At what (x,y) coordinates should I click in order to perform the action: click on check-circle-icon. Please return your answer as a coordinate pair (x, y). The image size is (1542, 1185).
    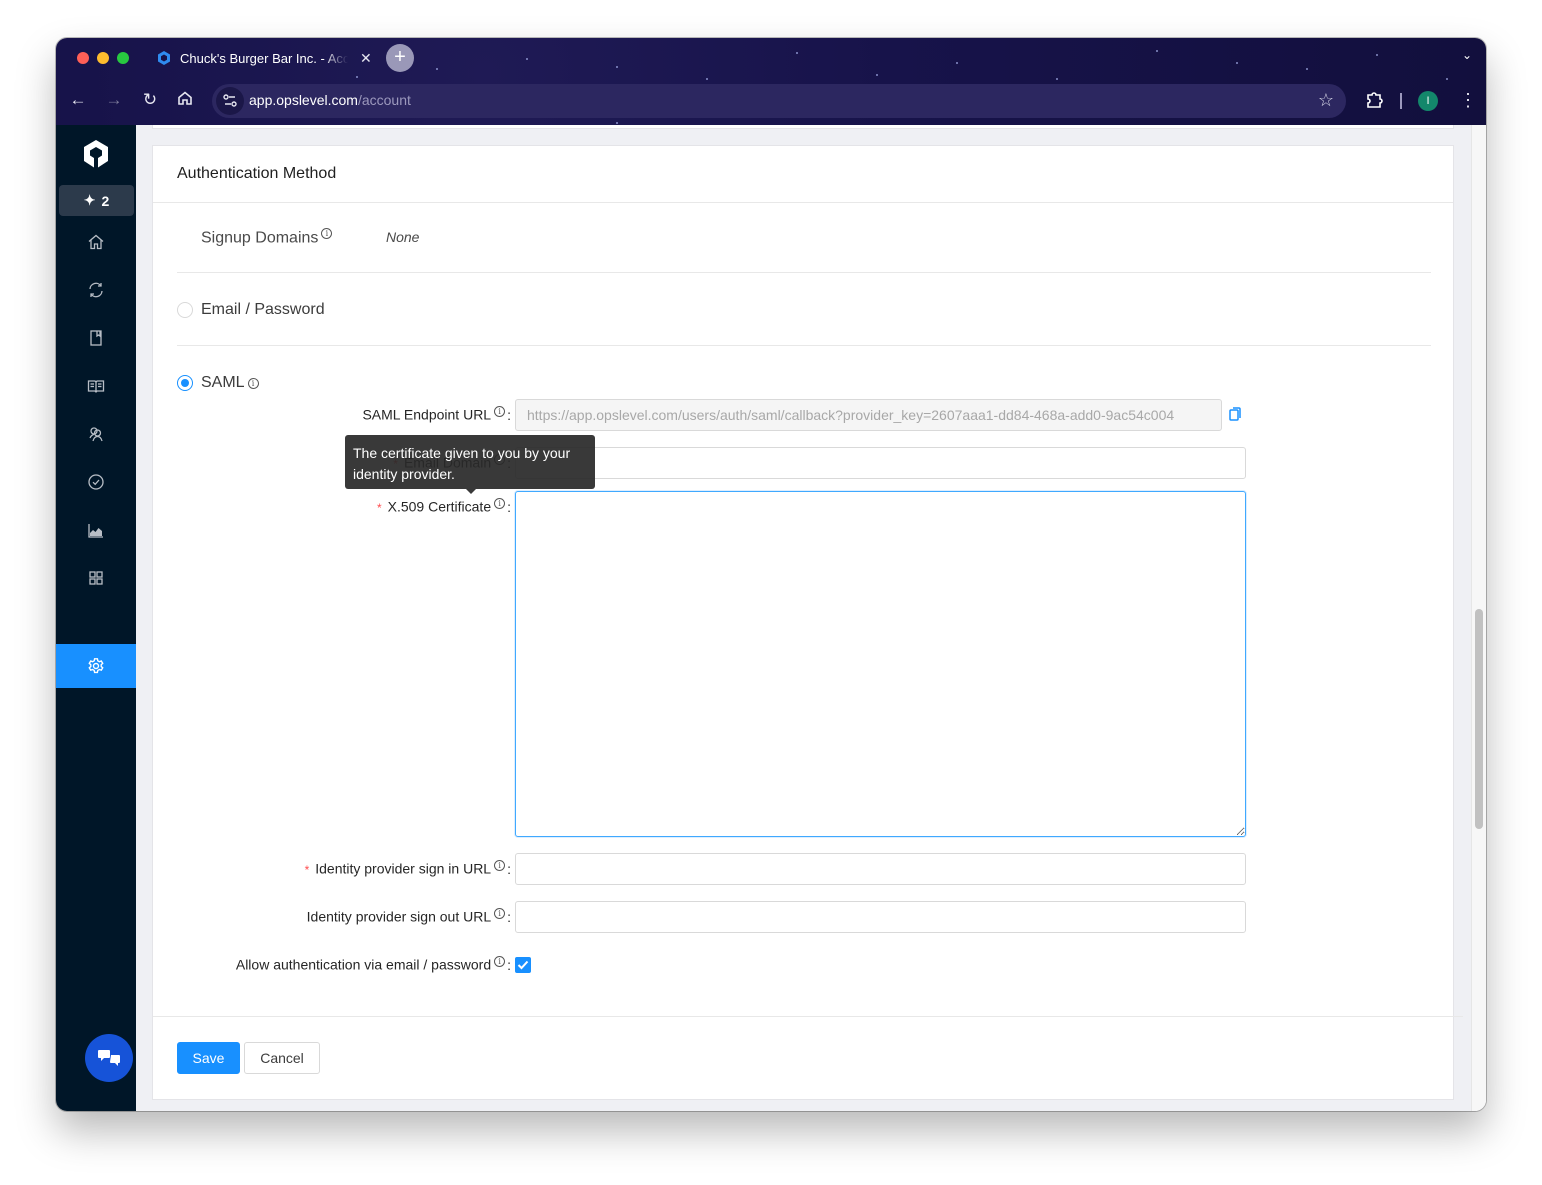
    Looking at the image, I should click on (96, 482).